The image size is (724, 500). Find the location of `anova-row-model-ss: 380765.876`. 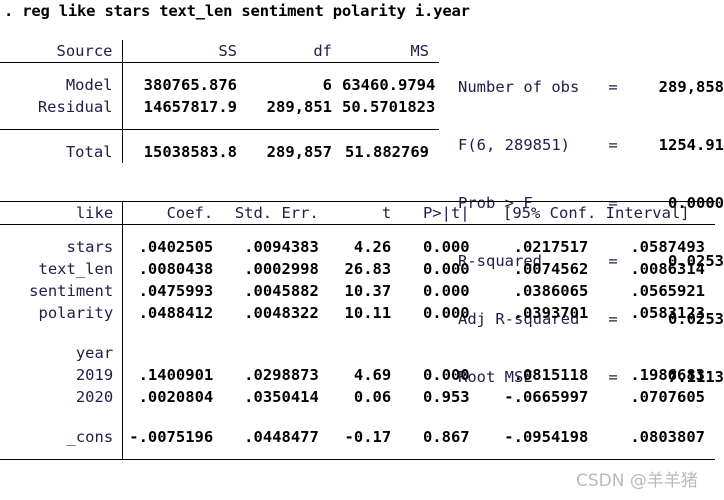

anova-row-model-ss: 380765.876 is located at coordinates (190, 85).